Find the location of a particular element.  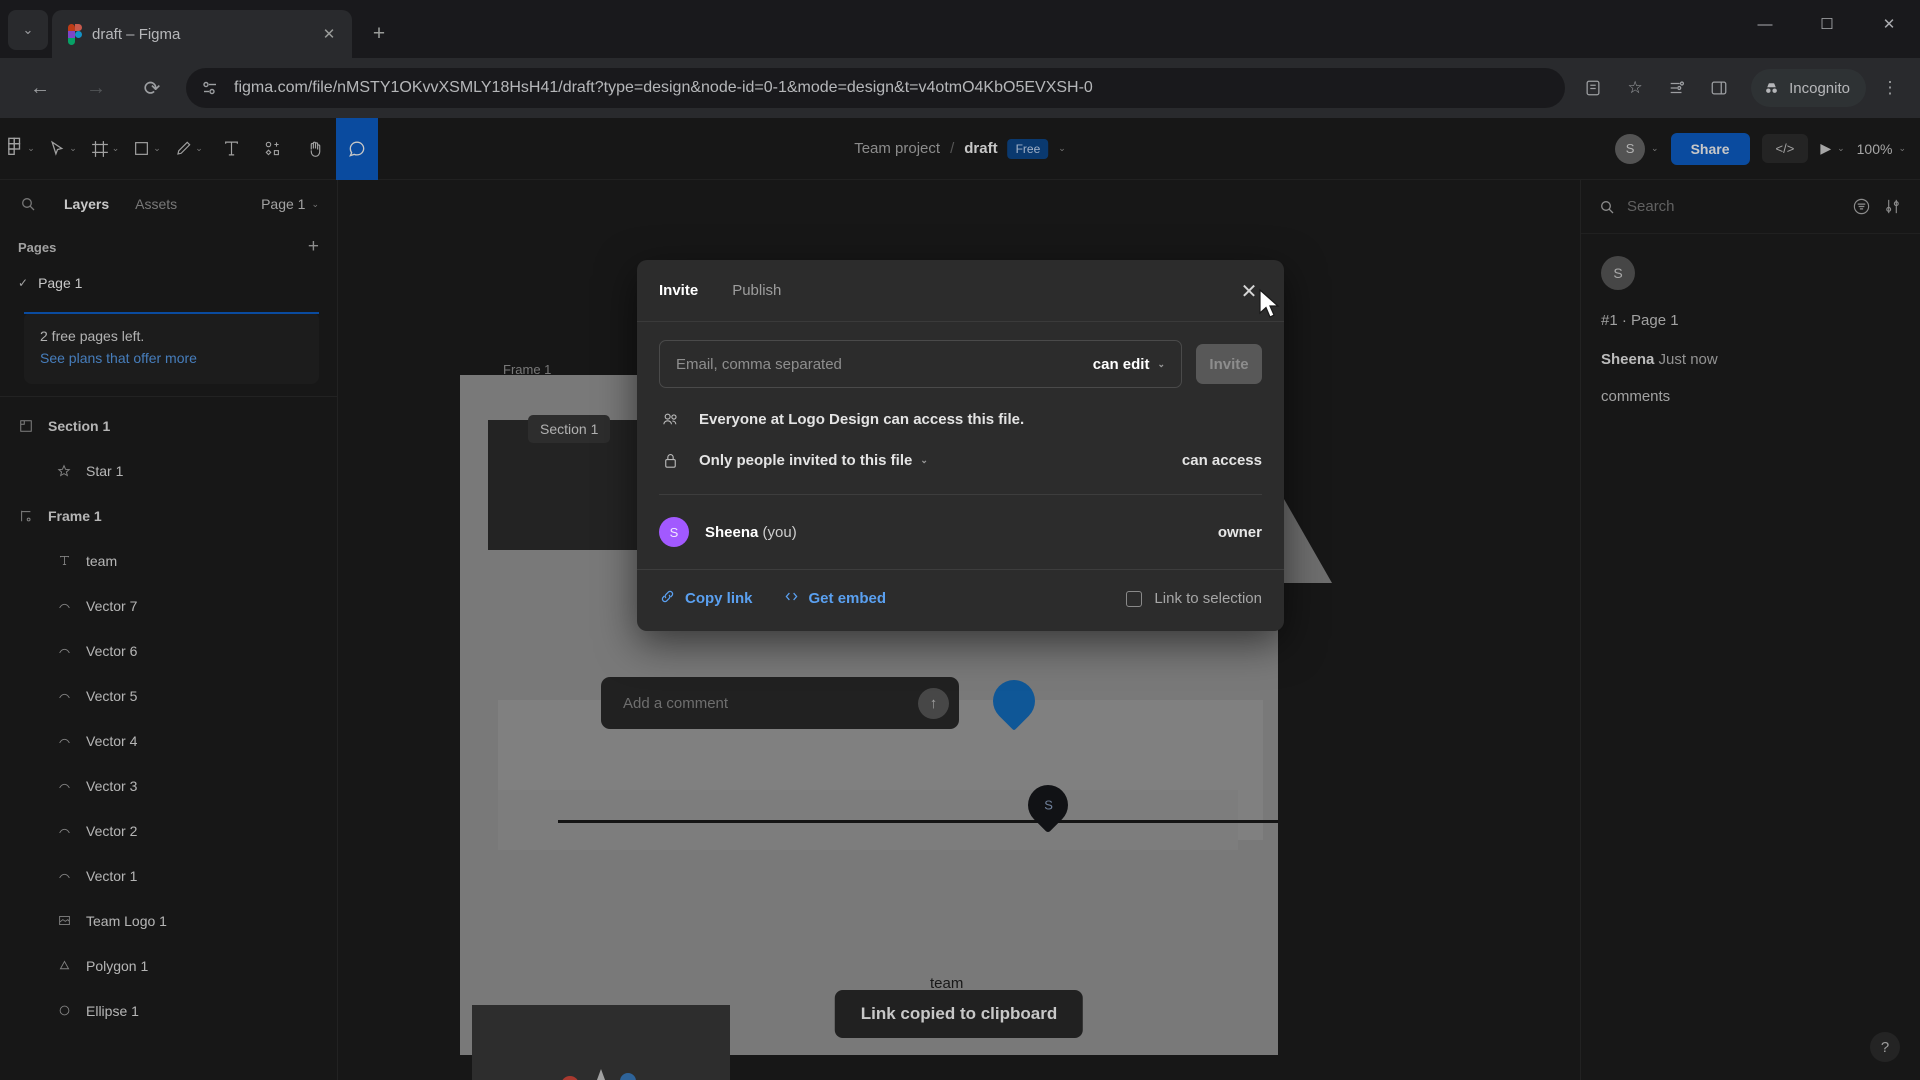

tab-publish: Publish is located at coordinates (756, 290).